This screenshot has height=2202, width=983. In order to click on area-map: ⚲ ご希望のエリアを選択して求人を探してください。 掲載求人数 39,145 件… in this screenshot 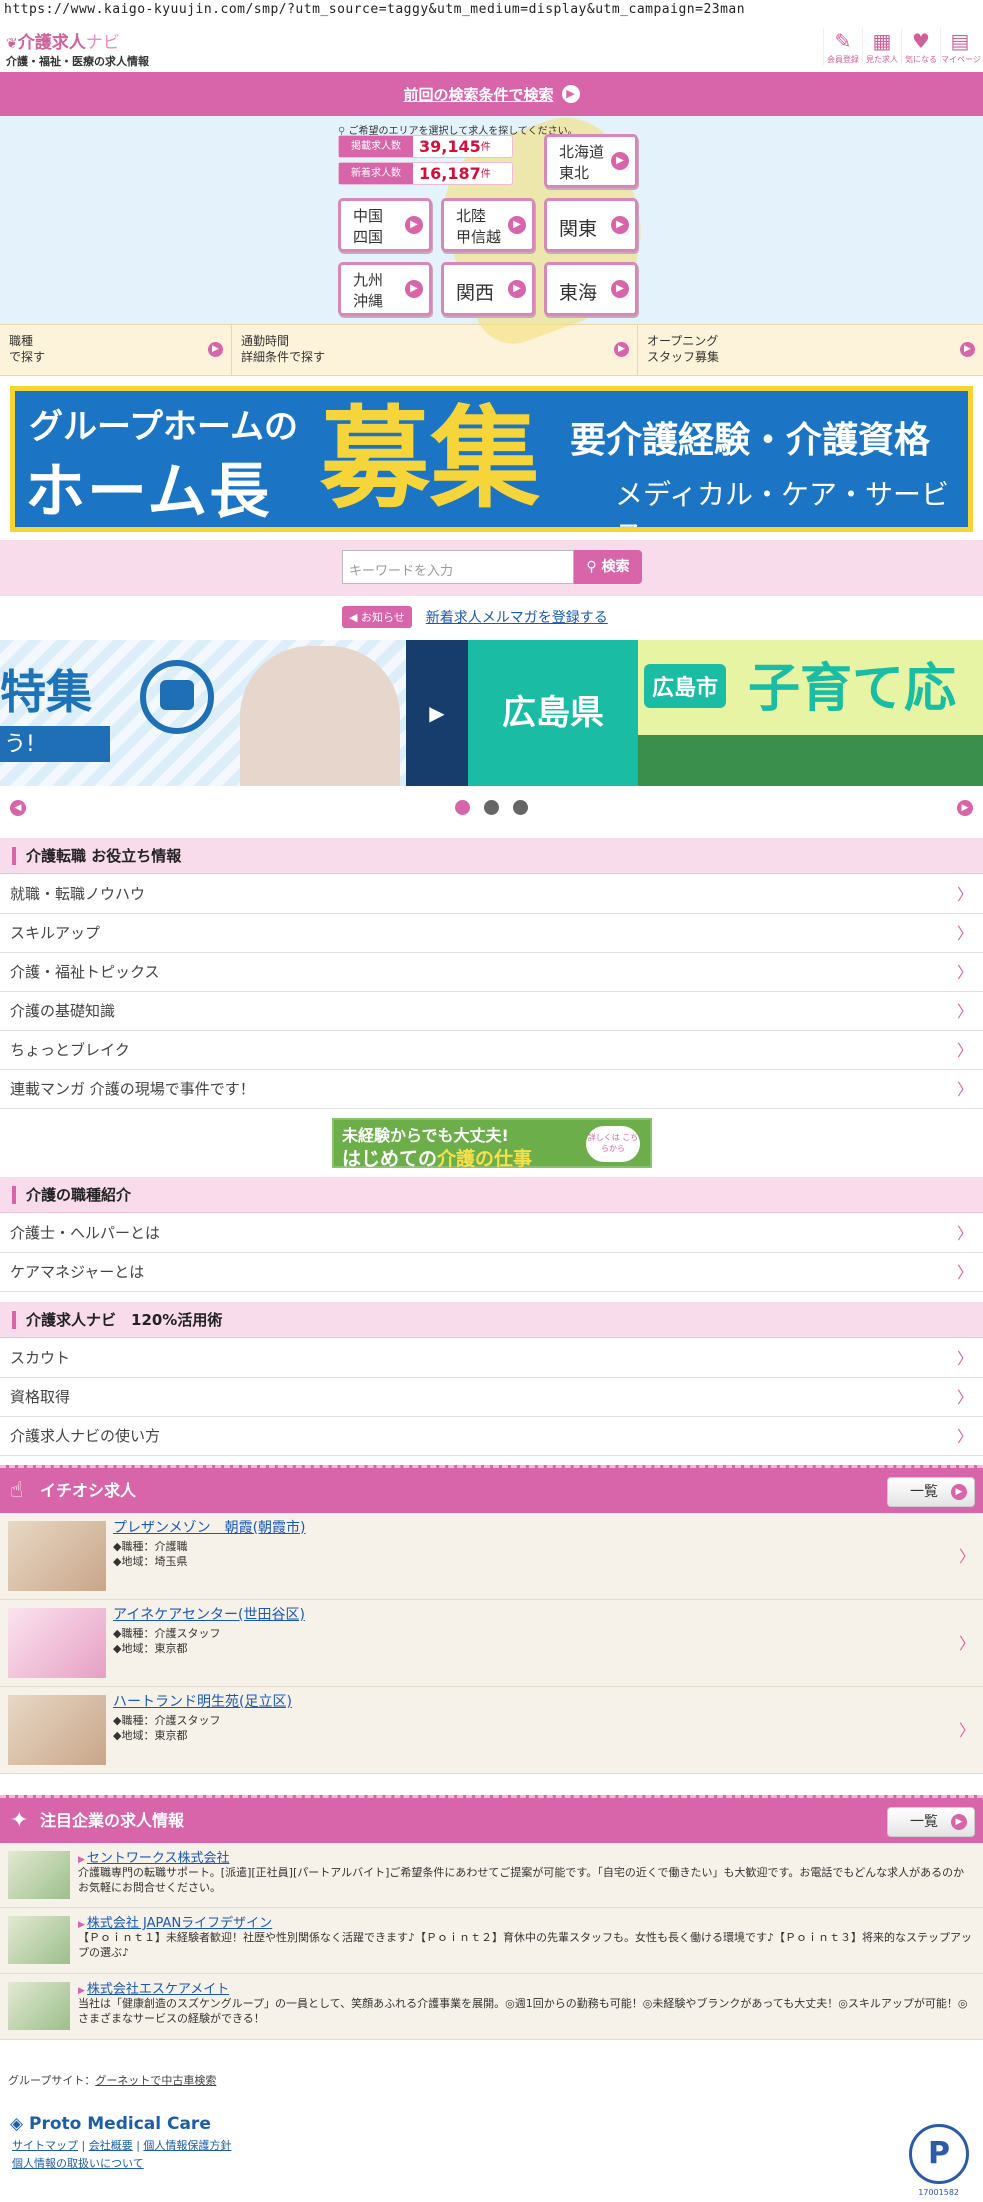, I will do `click(491, 228)`.